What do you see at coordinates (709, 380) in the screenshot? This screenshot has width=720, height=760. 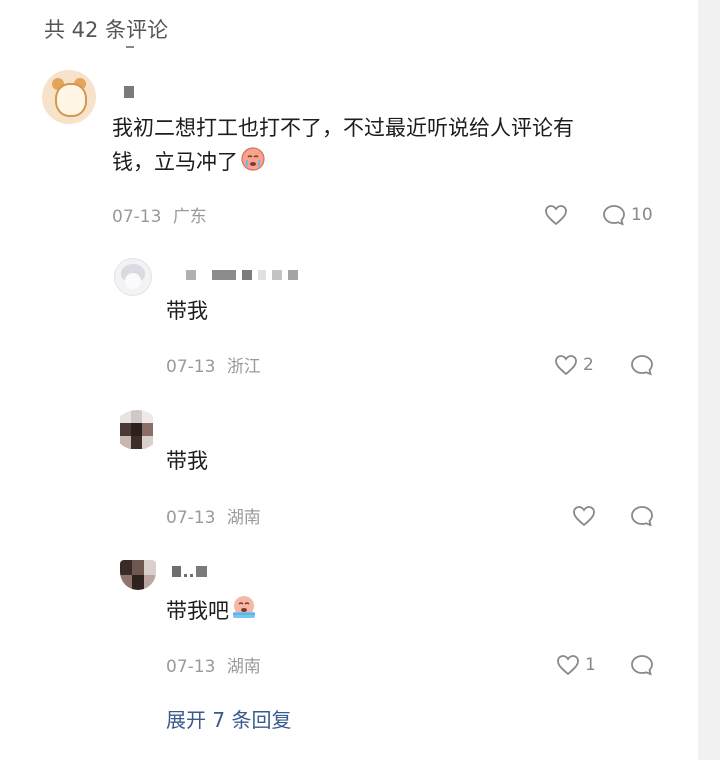 I see `right-edge-strip` at bounding box center [709, 380].